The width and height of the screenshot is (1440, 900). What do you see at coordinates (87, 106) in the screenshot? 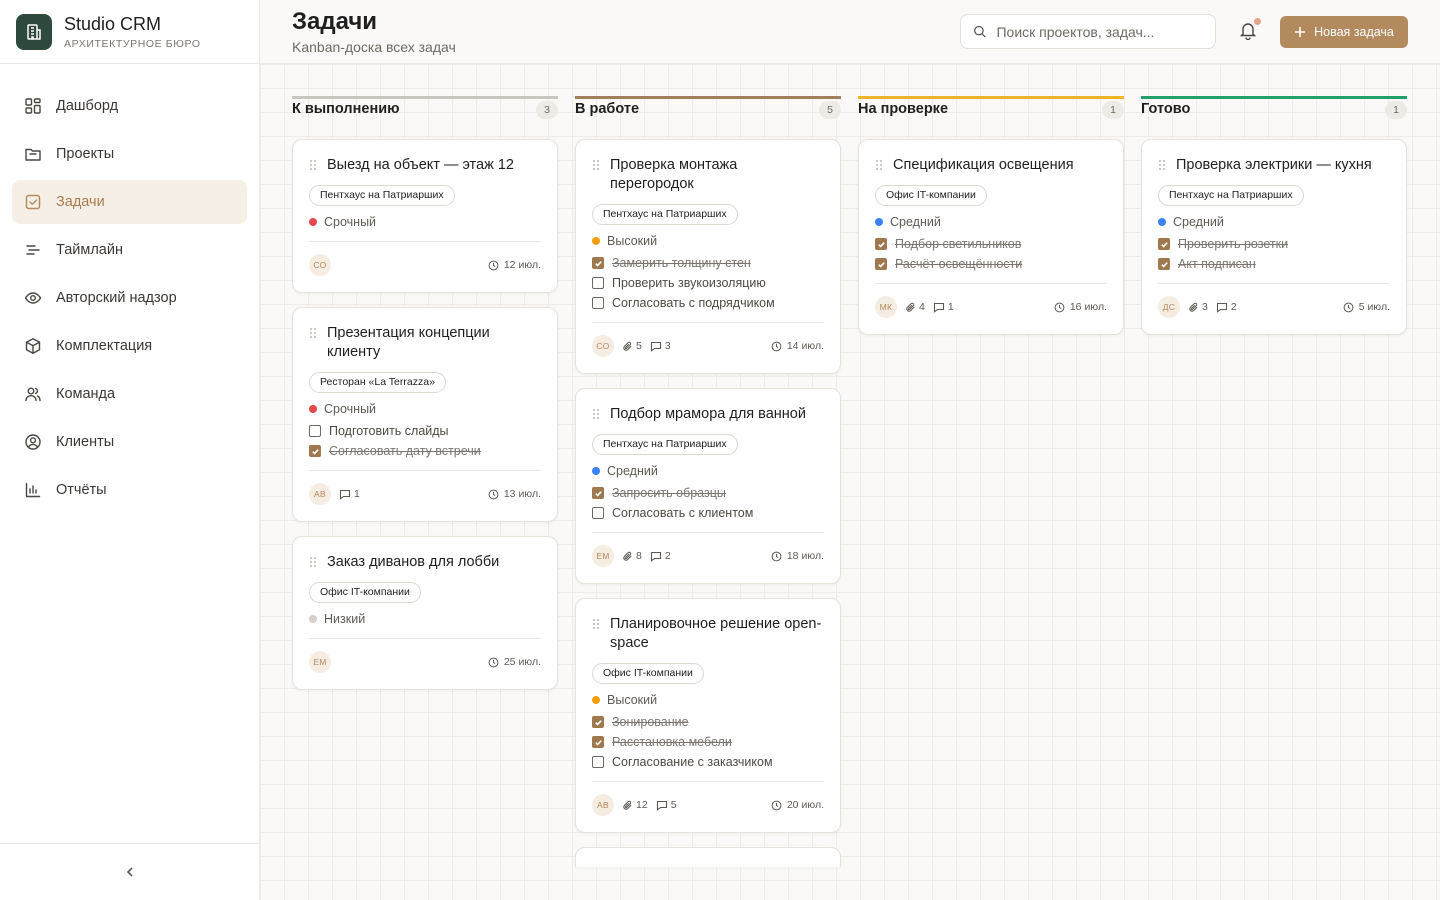
I see `sidebar-item-label: Дашборд` at bounding box center [87, 106].